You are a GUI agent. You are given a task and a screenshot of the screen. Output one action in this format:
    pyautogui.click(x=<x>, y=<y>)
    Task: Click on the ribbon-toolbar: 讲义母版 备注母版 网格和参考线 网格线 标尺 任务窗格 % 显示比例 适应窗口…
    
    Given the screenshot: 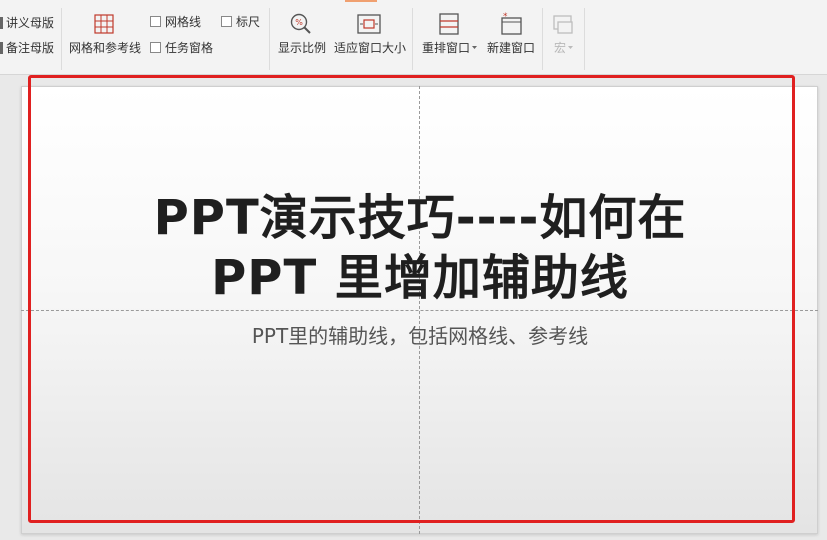 What is the action you would take?
    pyautogui.click(x=413, y=37)
    